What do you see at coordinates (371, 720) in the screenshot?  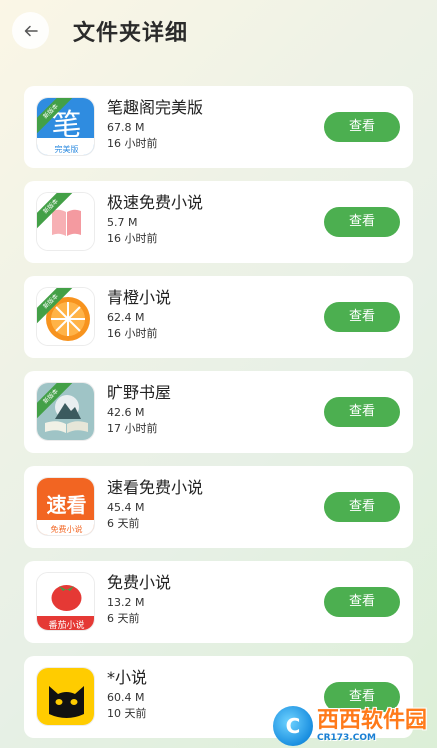 I see `watermark-text: 西西软件园` at bounding box center [371, 720].